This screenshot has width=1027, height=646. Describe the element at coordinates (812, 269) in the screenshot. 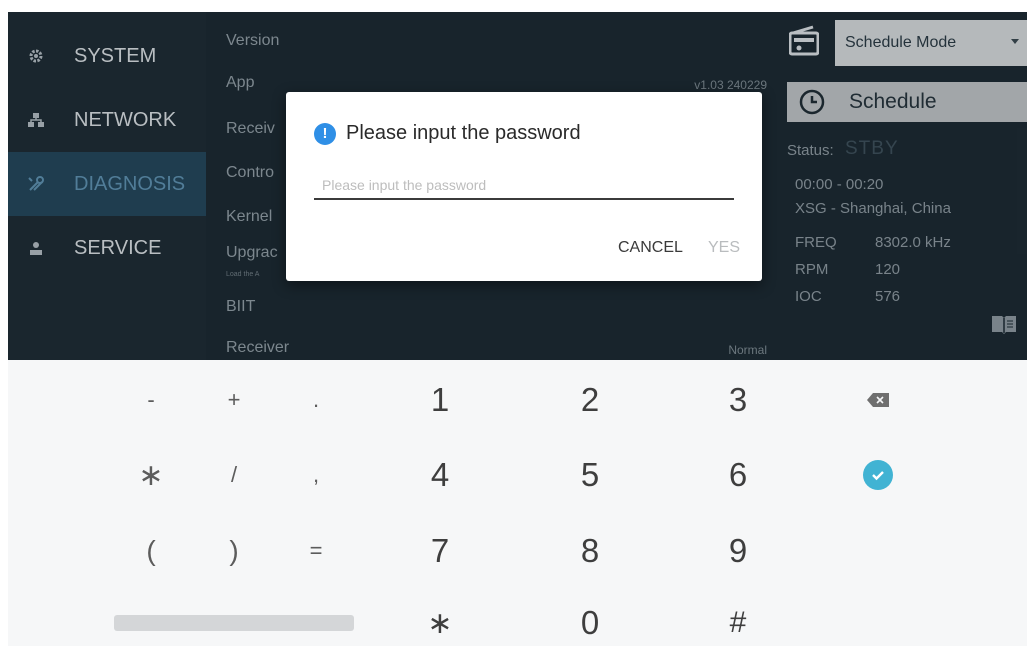

I see `rpm-label: RPM` at that location.